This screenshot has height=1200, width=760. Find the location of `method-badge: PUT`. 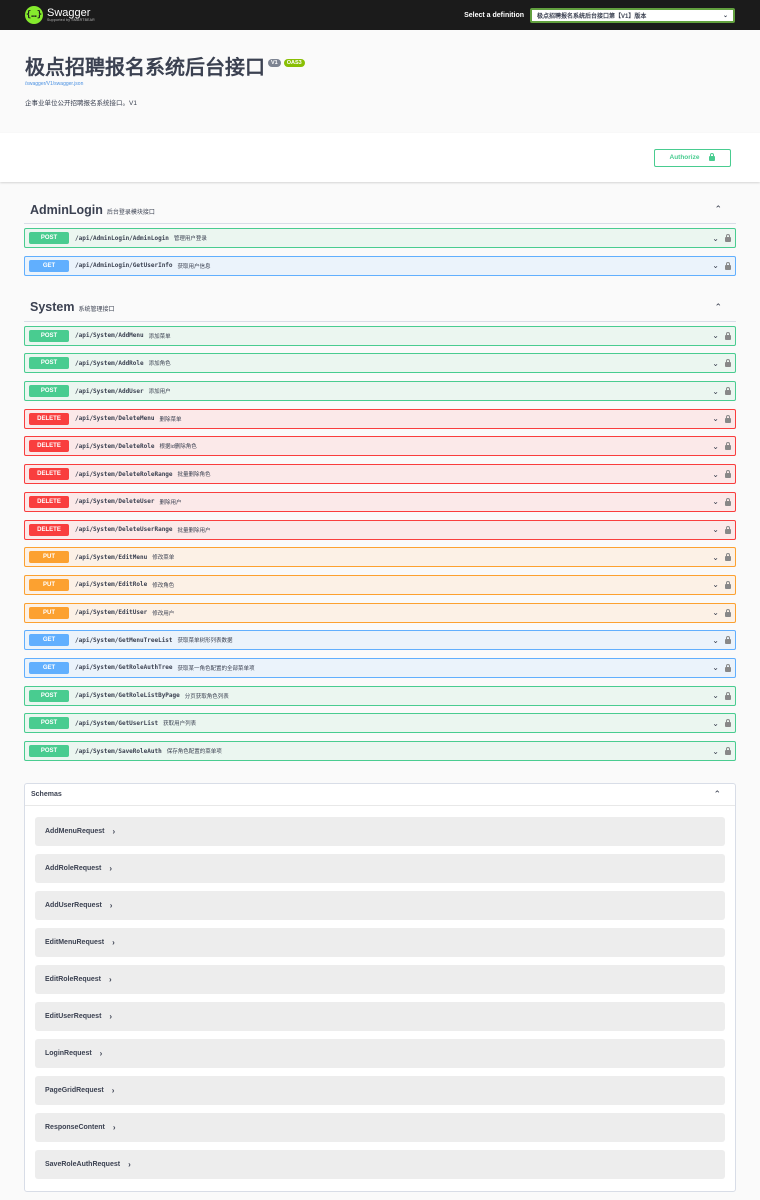

method-badge: PUT is located at coordinates (49, 612).